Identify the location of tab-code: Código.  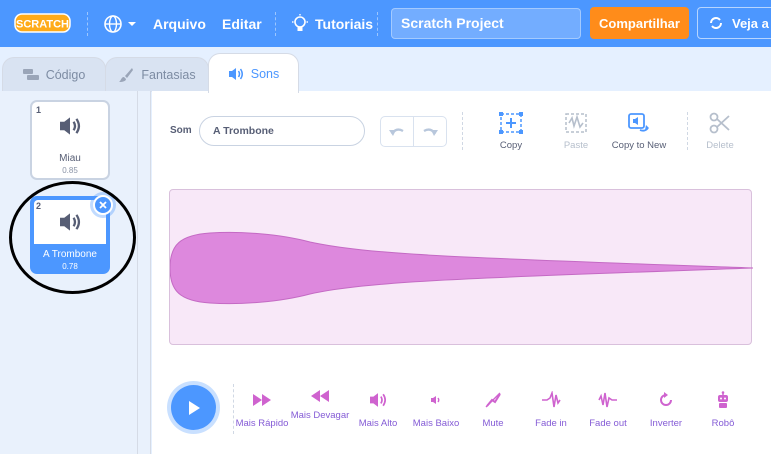
(54, 74).